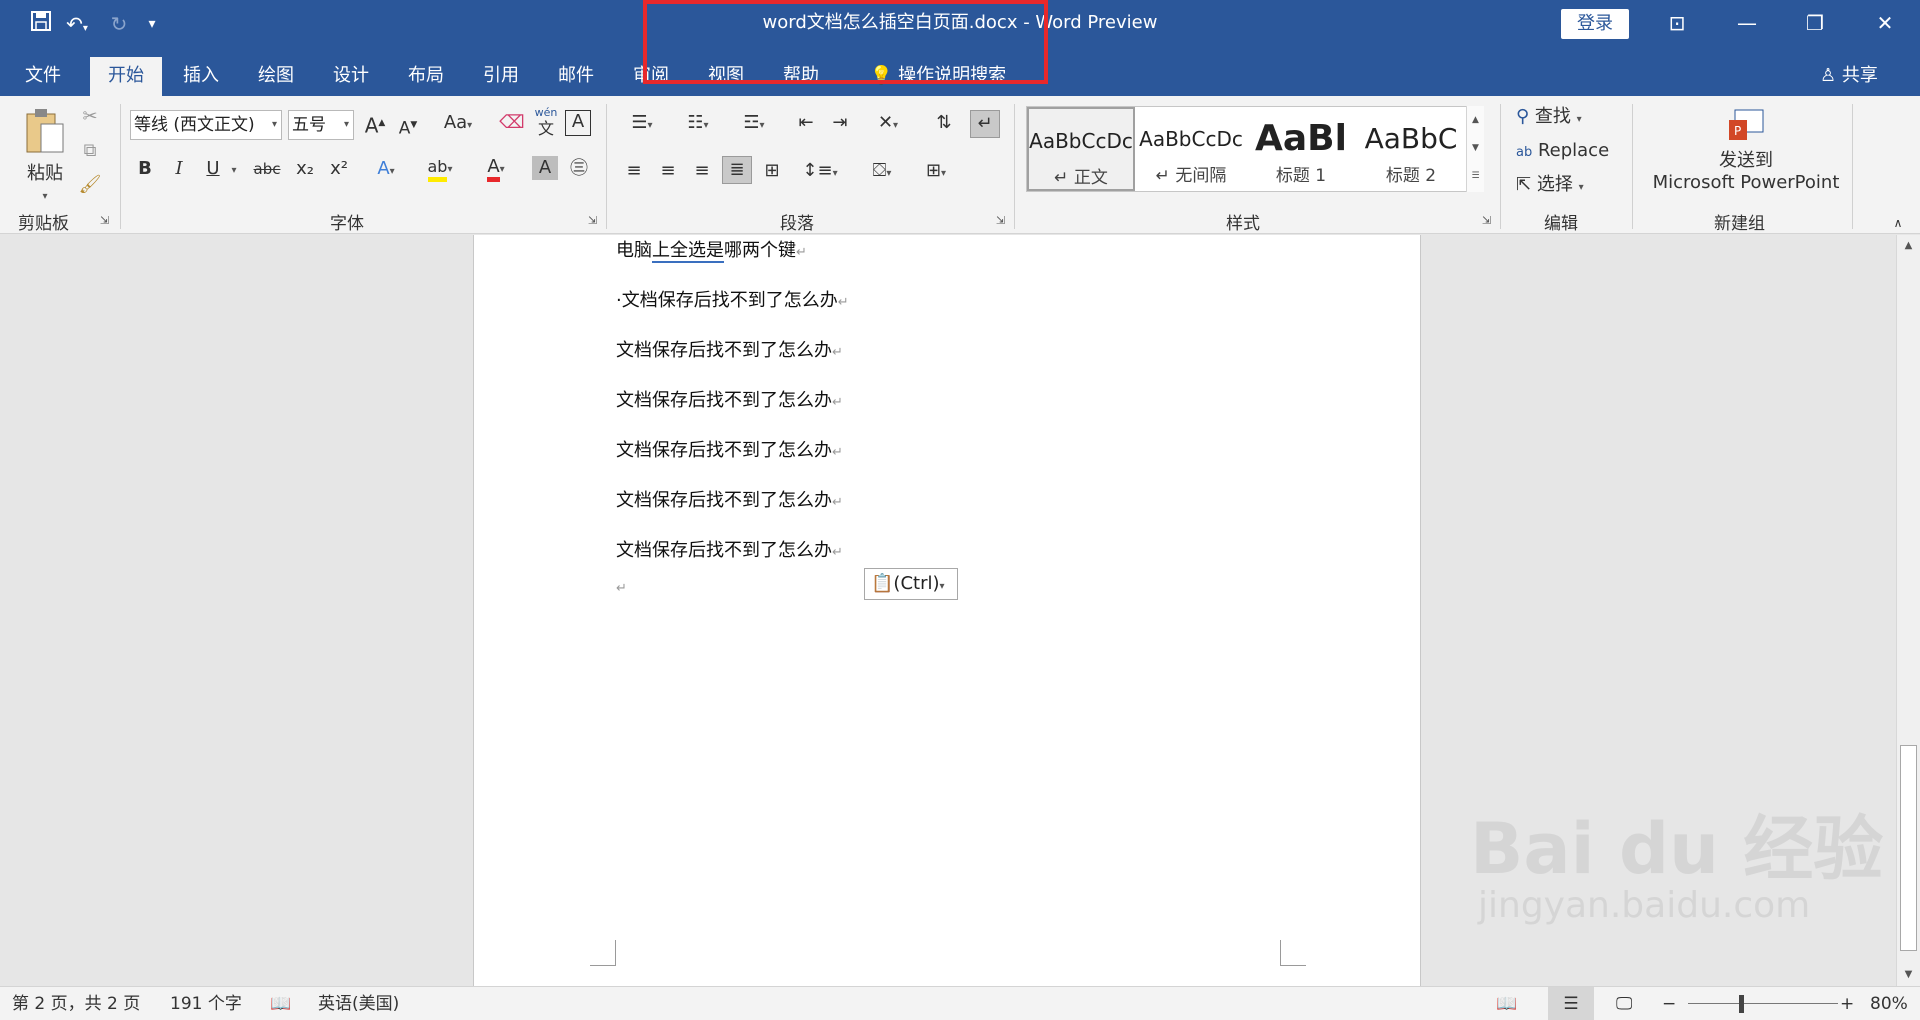 The width and height of the screenshot is (1920, 1020). Describe the element at coordinates (668, 171) in the screenshot. I see `align-center-icon: ≡` at that location.